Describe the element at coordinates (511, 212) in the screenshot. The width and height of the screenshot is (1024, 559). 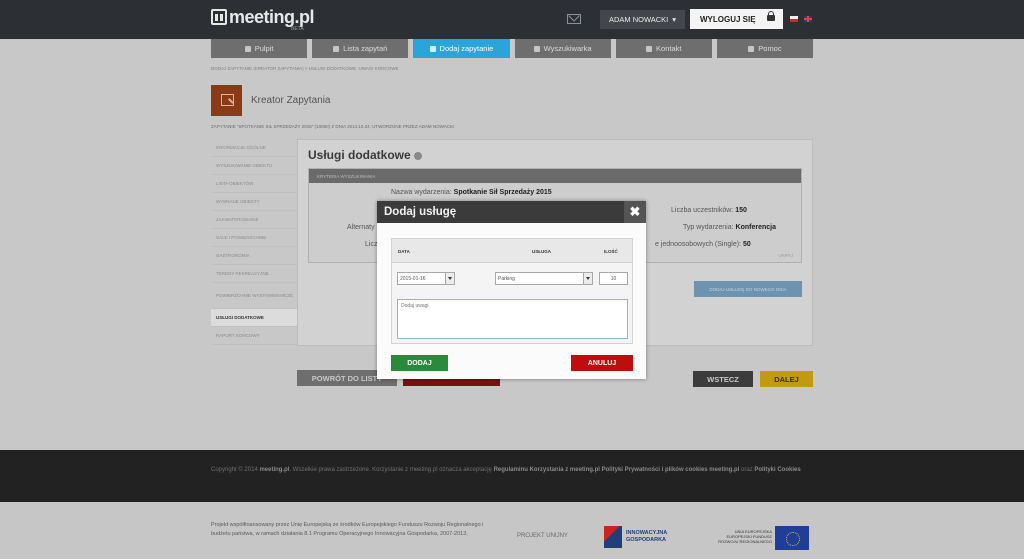
I see `dialog-header: Dodaj usługę ✖` at that location.